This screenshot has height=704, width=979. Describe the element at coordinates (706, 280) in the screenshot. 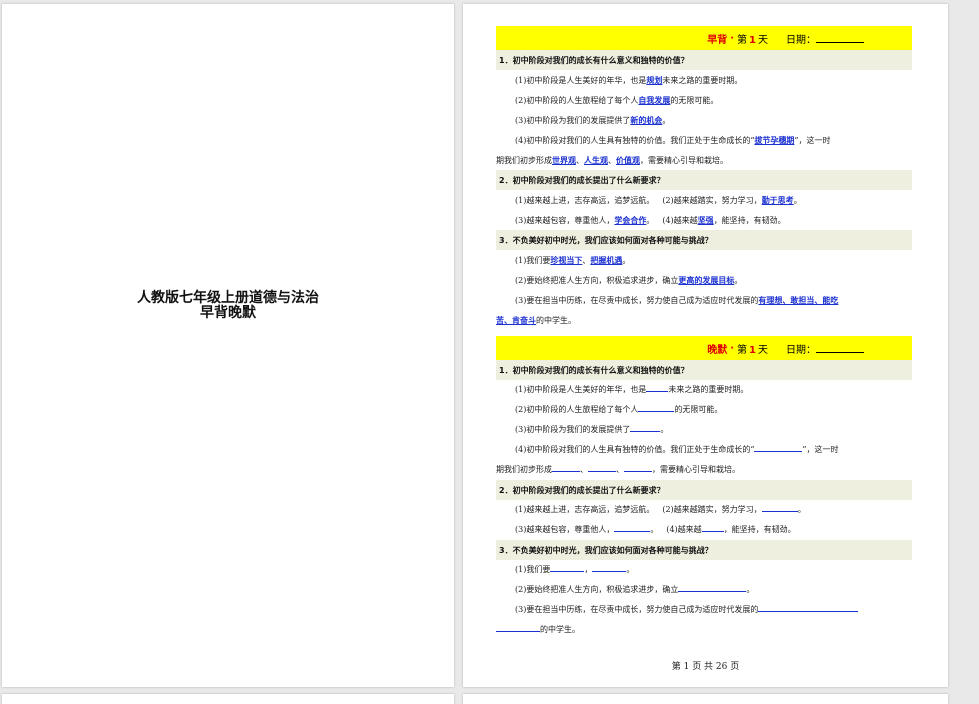

I see `answer: 更高的发展目标` at that location.